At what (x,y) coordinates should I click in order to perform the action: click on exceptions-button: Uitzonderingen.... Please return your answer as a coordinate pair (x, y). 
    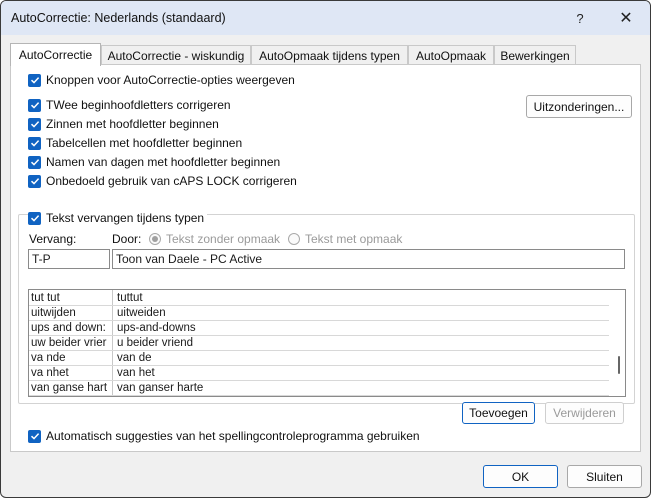
    Looking at the image, I should click on (579, 106).